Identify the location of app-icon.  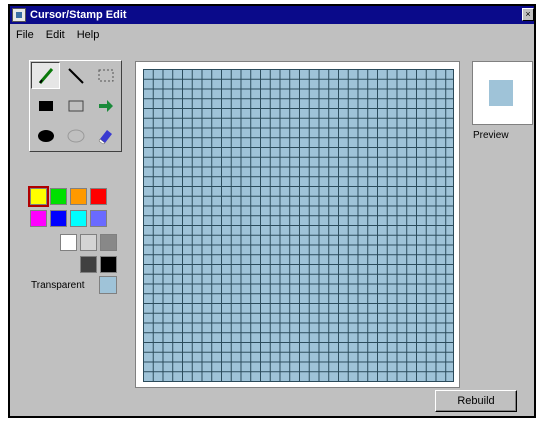
(19, 15).